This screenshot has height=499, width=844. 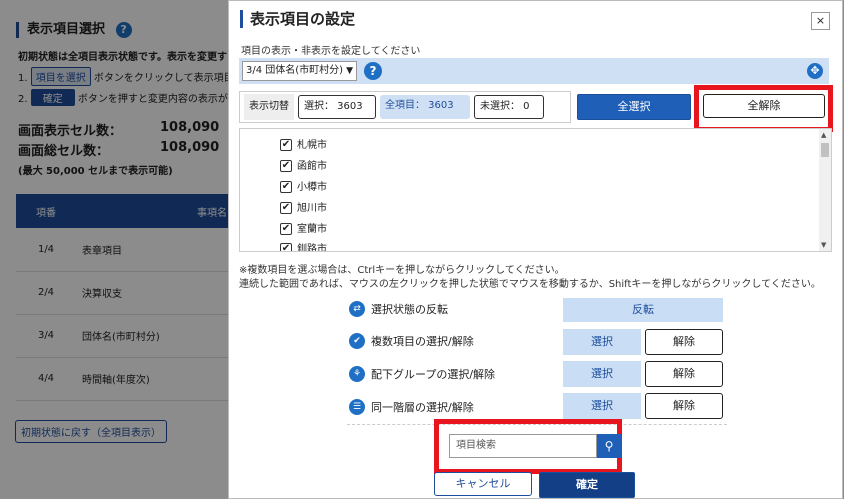 I want to click on list-item: ✔ 函館市, so click(x=303, y=167).